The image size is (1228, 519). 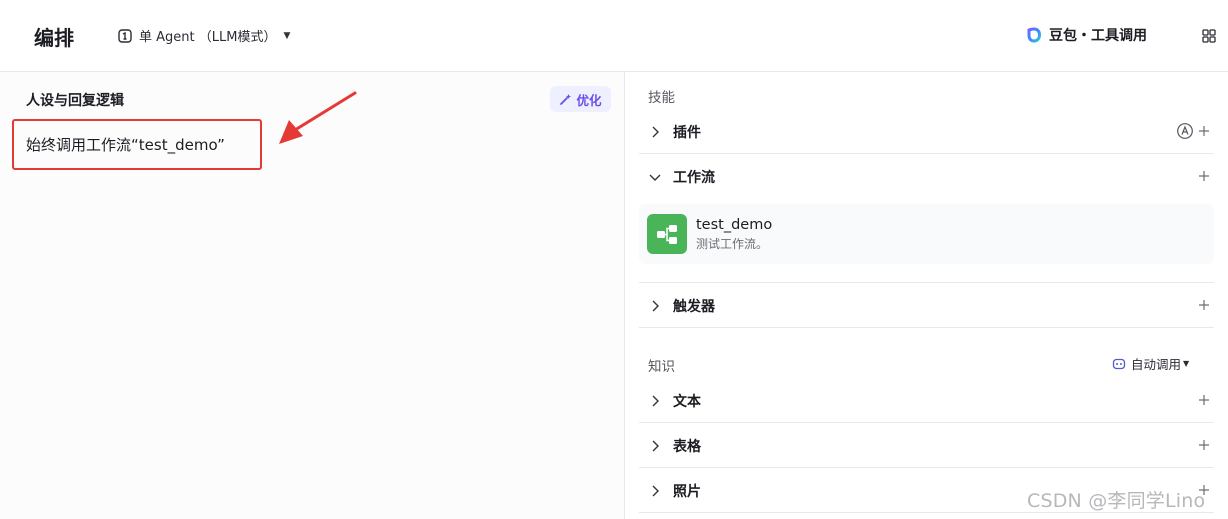 What do you see at coordinates (1209, 36) in the screenshot?
I see `layout-grid-icon` at bounding box center [1209, 36].